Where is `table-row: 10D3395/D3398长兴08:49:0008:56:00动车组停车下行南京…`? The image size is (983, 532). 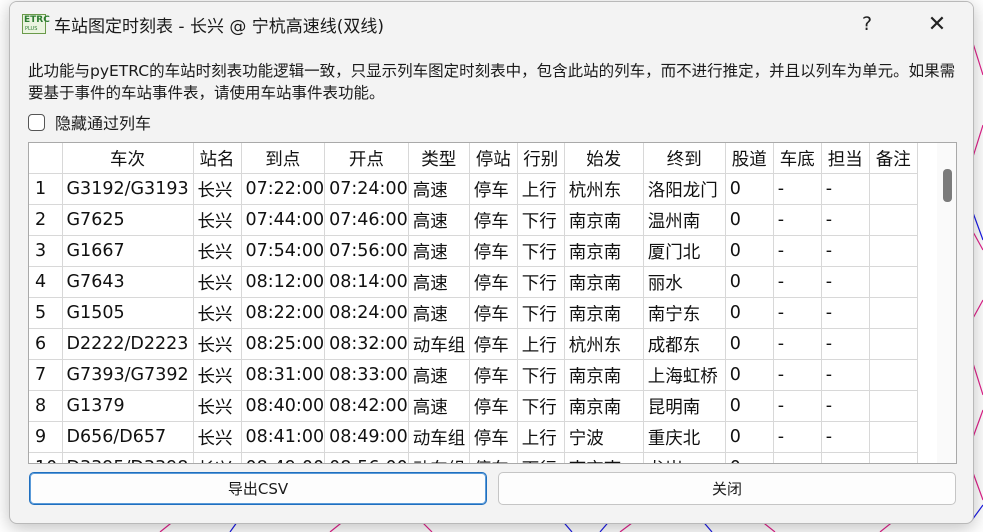
table-row: 10D3395/D3398长兴08:49:0008:56:00动车组停车下行南京… is located at coordinates (473, 457).